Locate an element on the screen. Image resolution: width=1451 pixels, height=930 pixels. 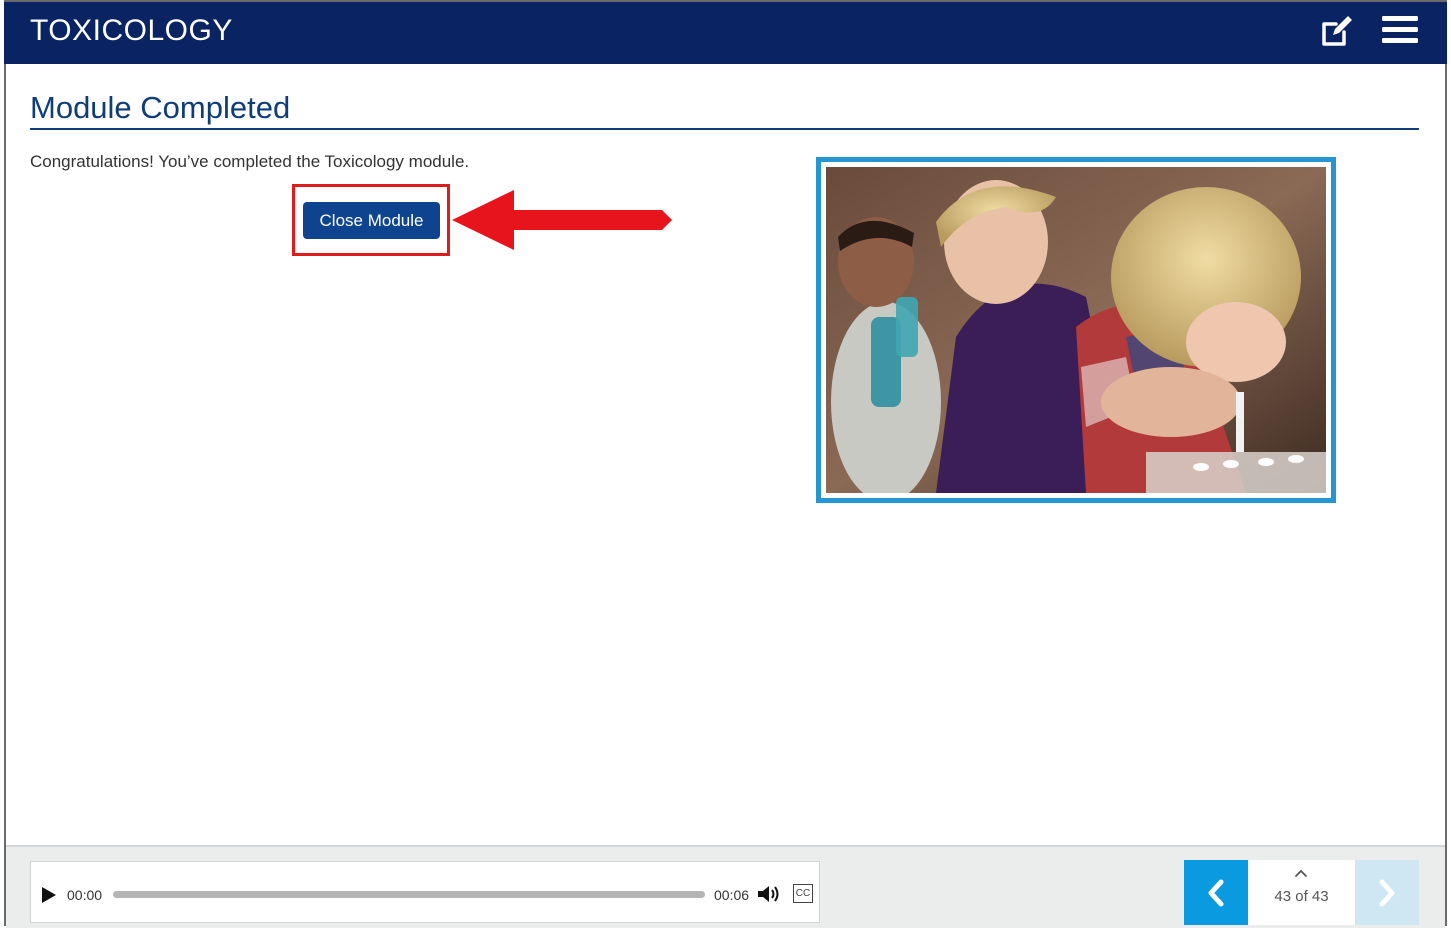
next-page-button is located at coordinates (1387, 892).